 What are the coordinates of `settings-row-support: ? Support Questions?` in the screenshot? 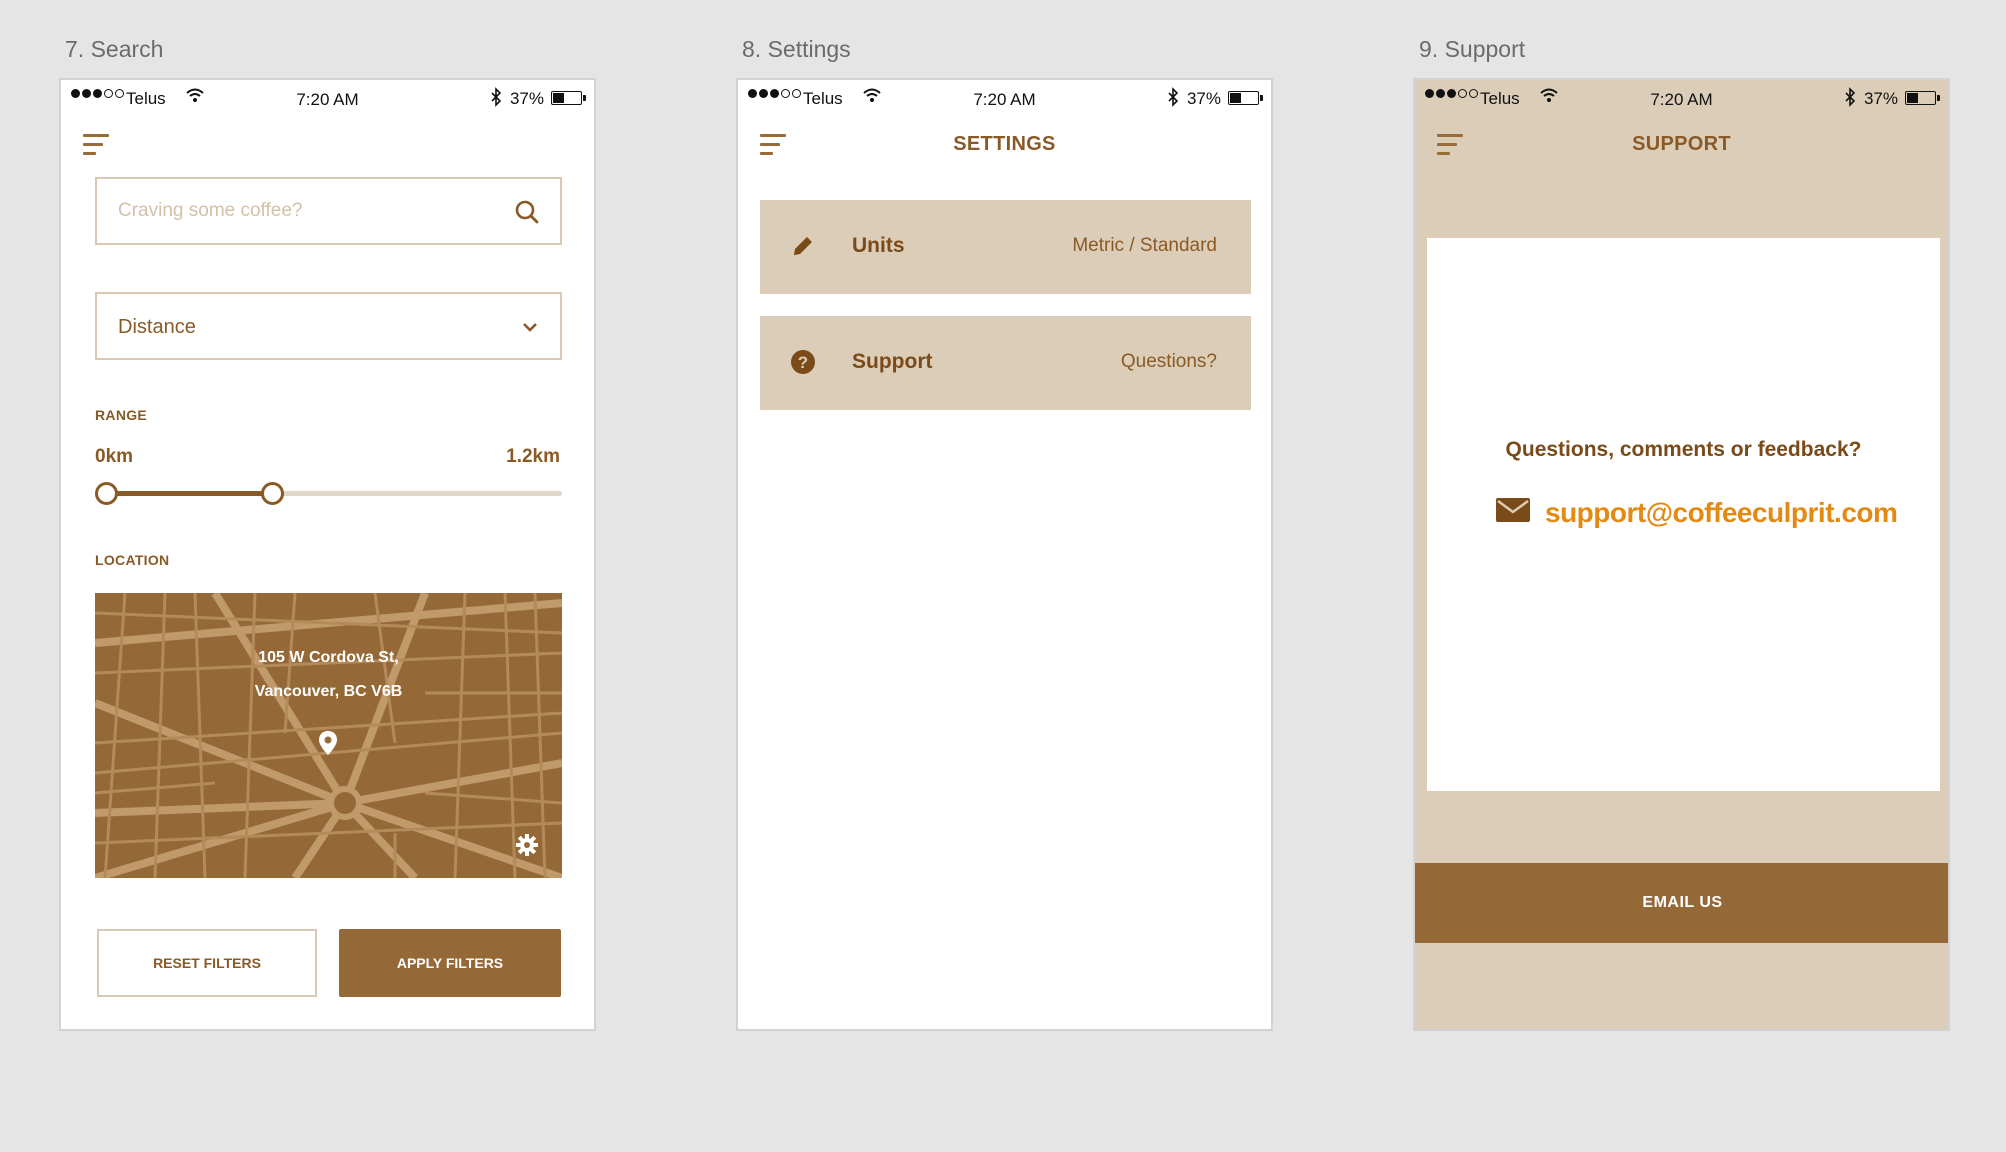 It's located at (1005, 363).